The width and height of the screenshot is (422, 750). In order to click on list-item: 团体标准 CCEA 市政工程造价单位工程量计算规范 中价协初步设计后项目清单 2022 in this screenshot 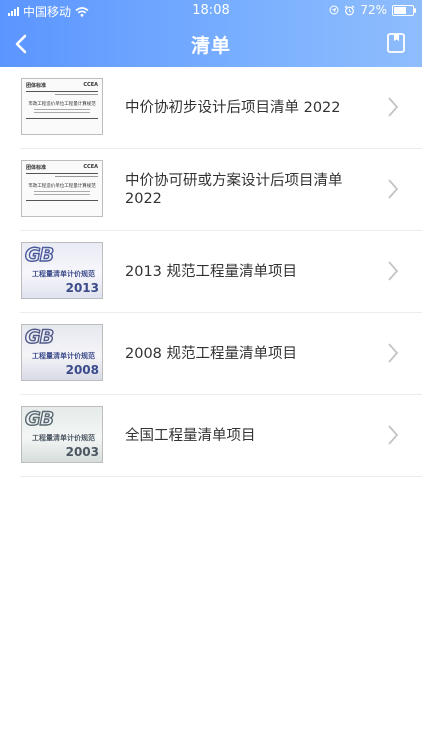, I will do `click(221, 108)`.